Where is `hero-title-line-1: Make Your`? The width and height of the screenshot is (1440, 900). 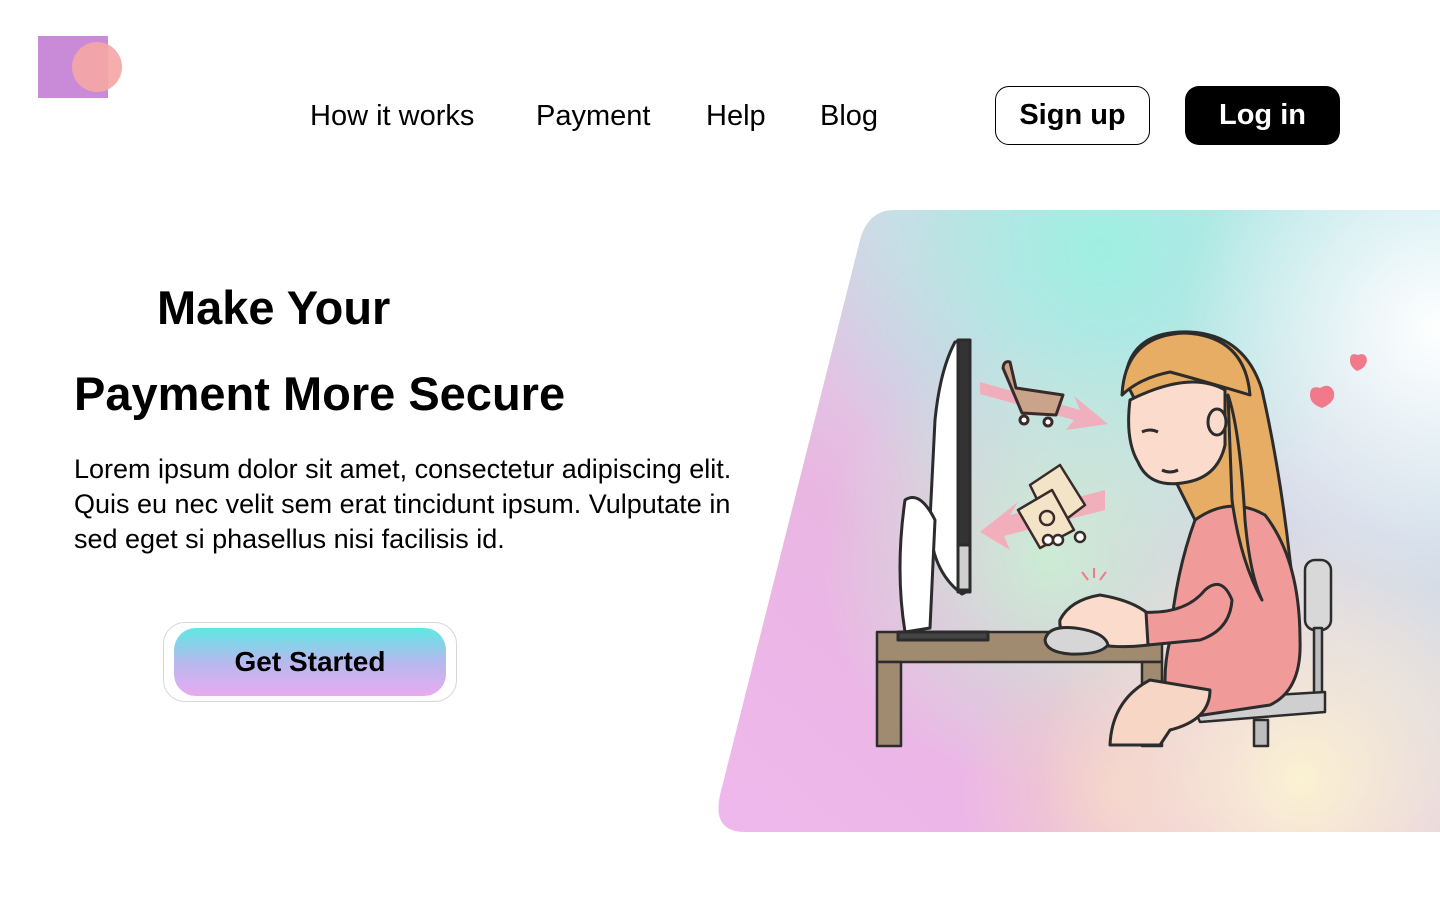 hero-title-line-1: Make Your is located at coordinates (274, 307).